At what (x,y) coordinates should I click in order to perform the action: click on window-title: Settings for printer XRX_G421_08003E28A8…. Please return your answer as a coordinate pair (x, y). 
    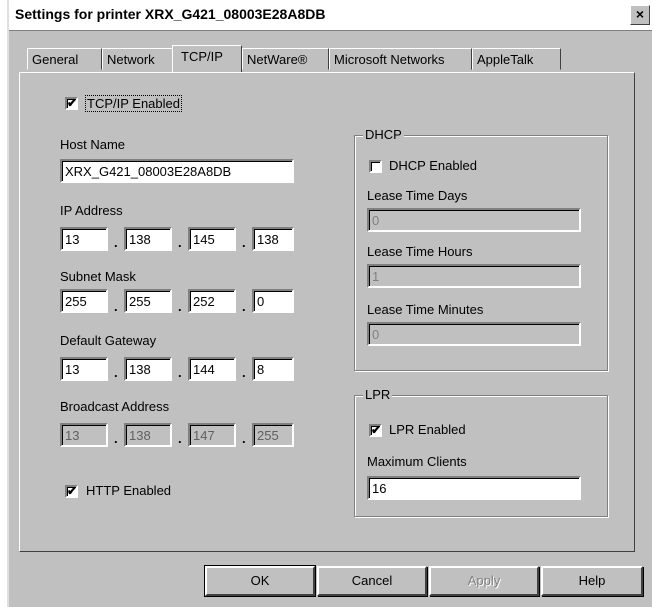
    Looking at the image, I should click on (170, 14).